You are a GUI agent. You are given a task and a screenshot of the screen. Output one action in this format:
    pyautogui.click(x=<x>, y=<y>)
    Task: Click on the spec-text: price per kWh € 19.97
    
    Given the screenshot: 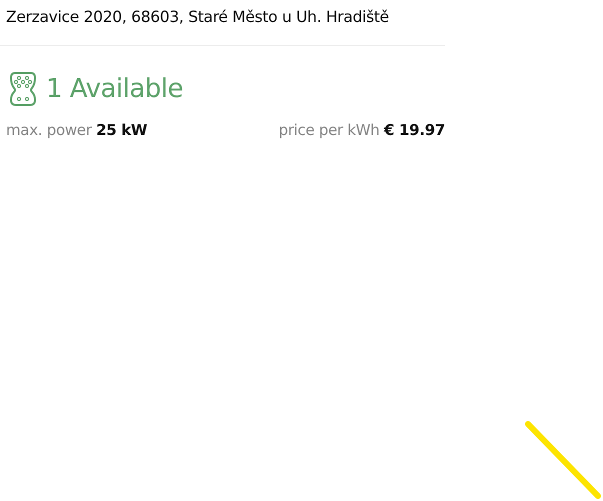 What is the action you would take?
    pyautogui.click(x=361, y=130)
    